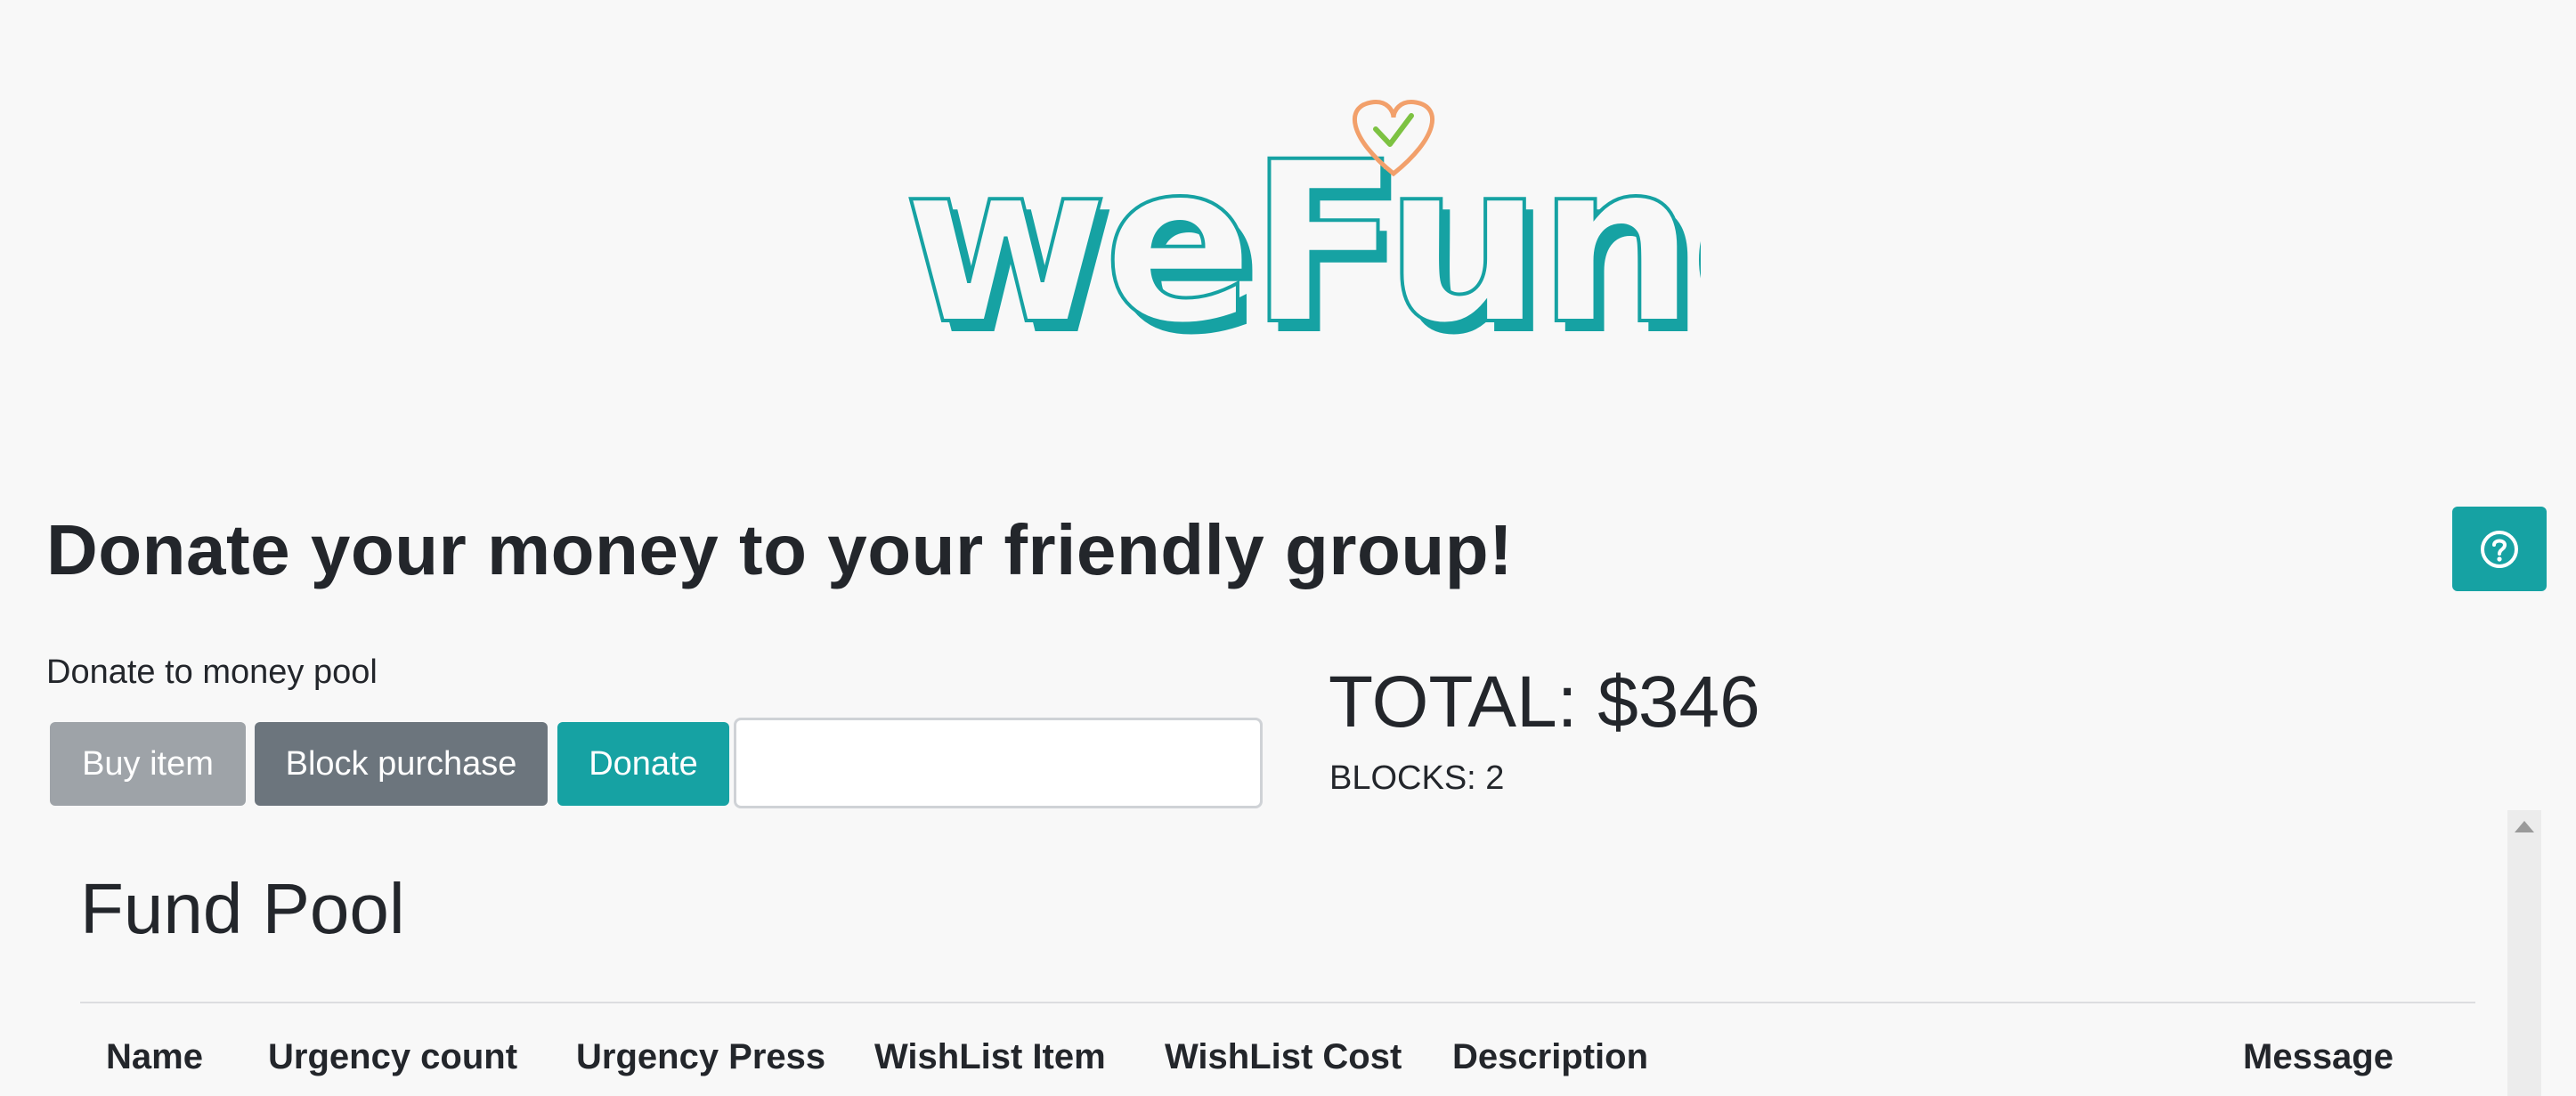  Describe the element at coordinates (401, 764) in the screenshot. I see `block-purchase-button: Block purchase` at that location.